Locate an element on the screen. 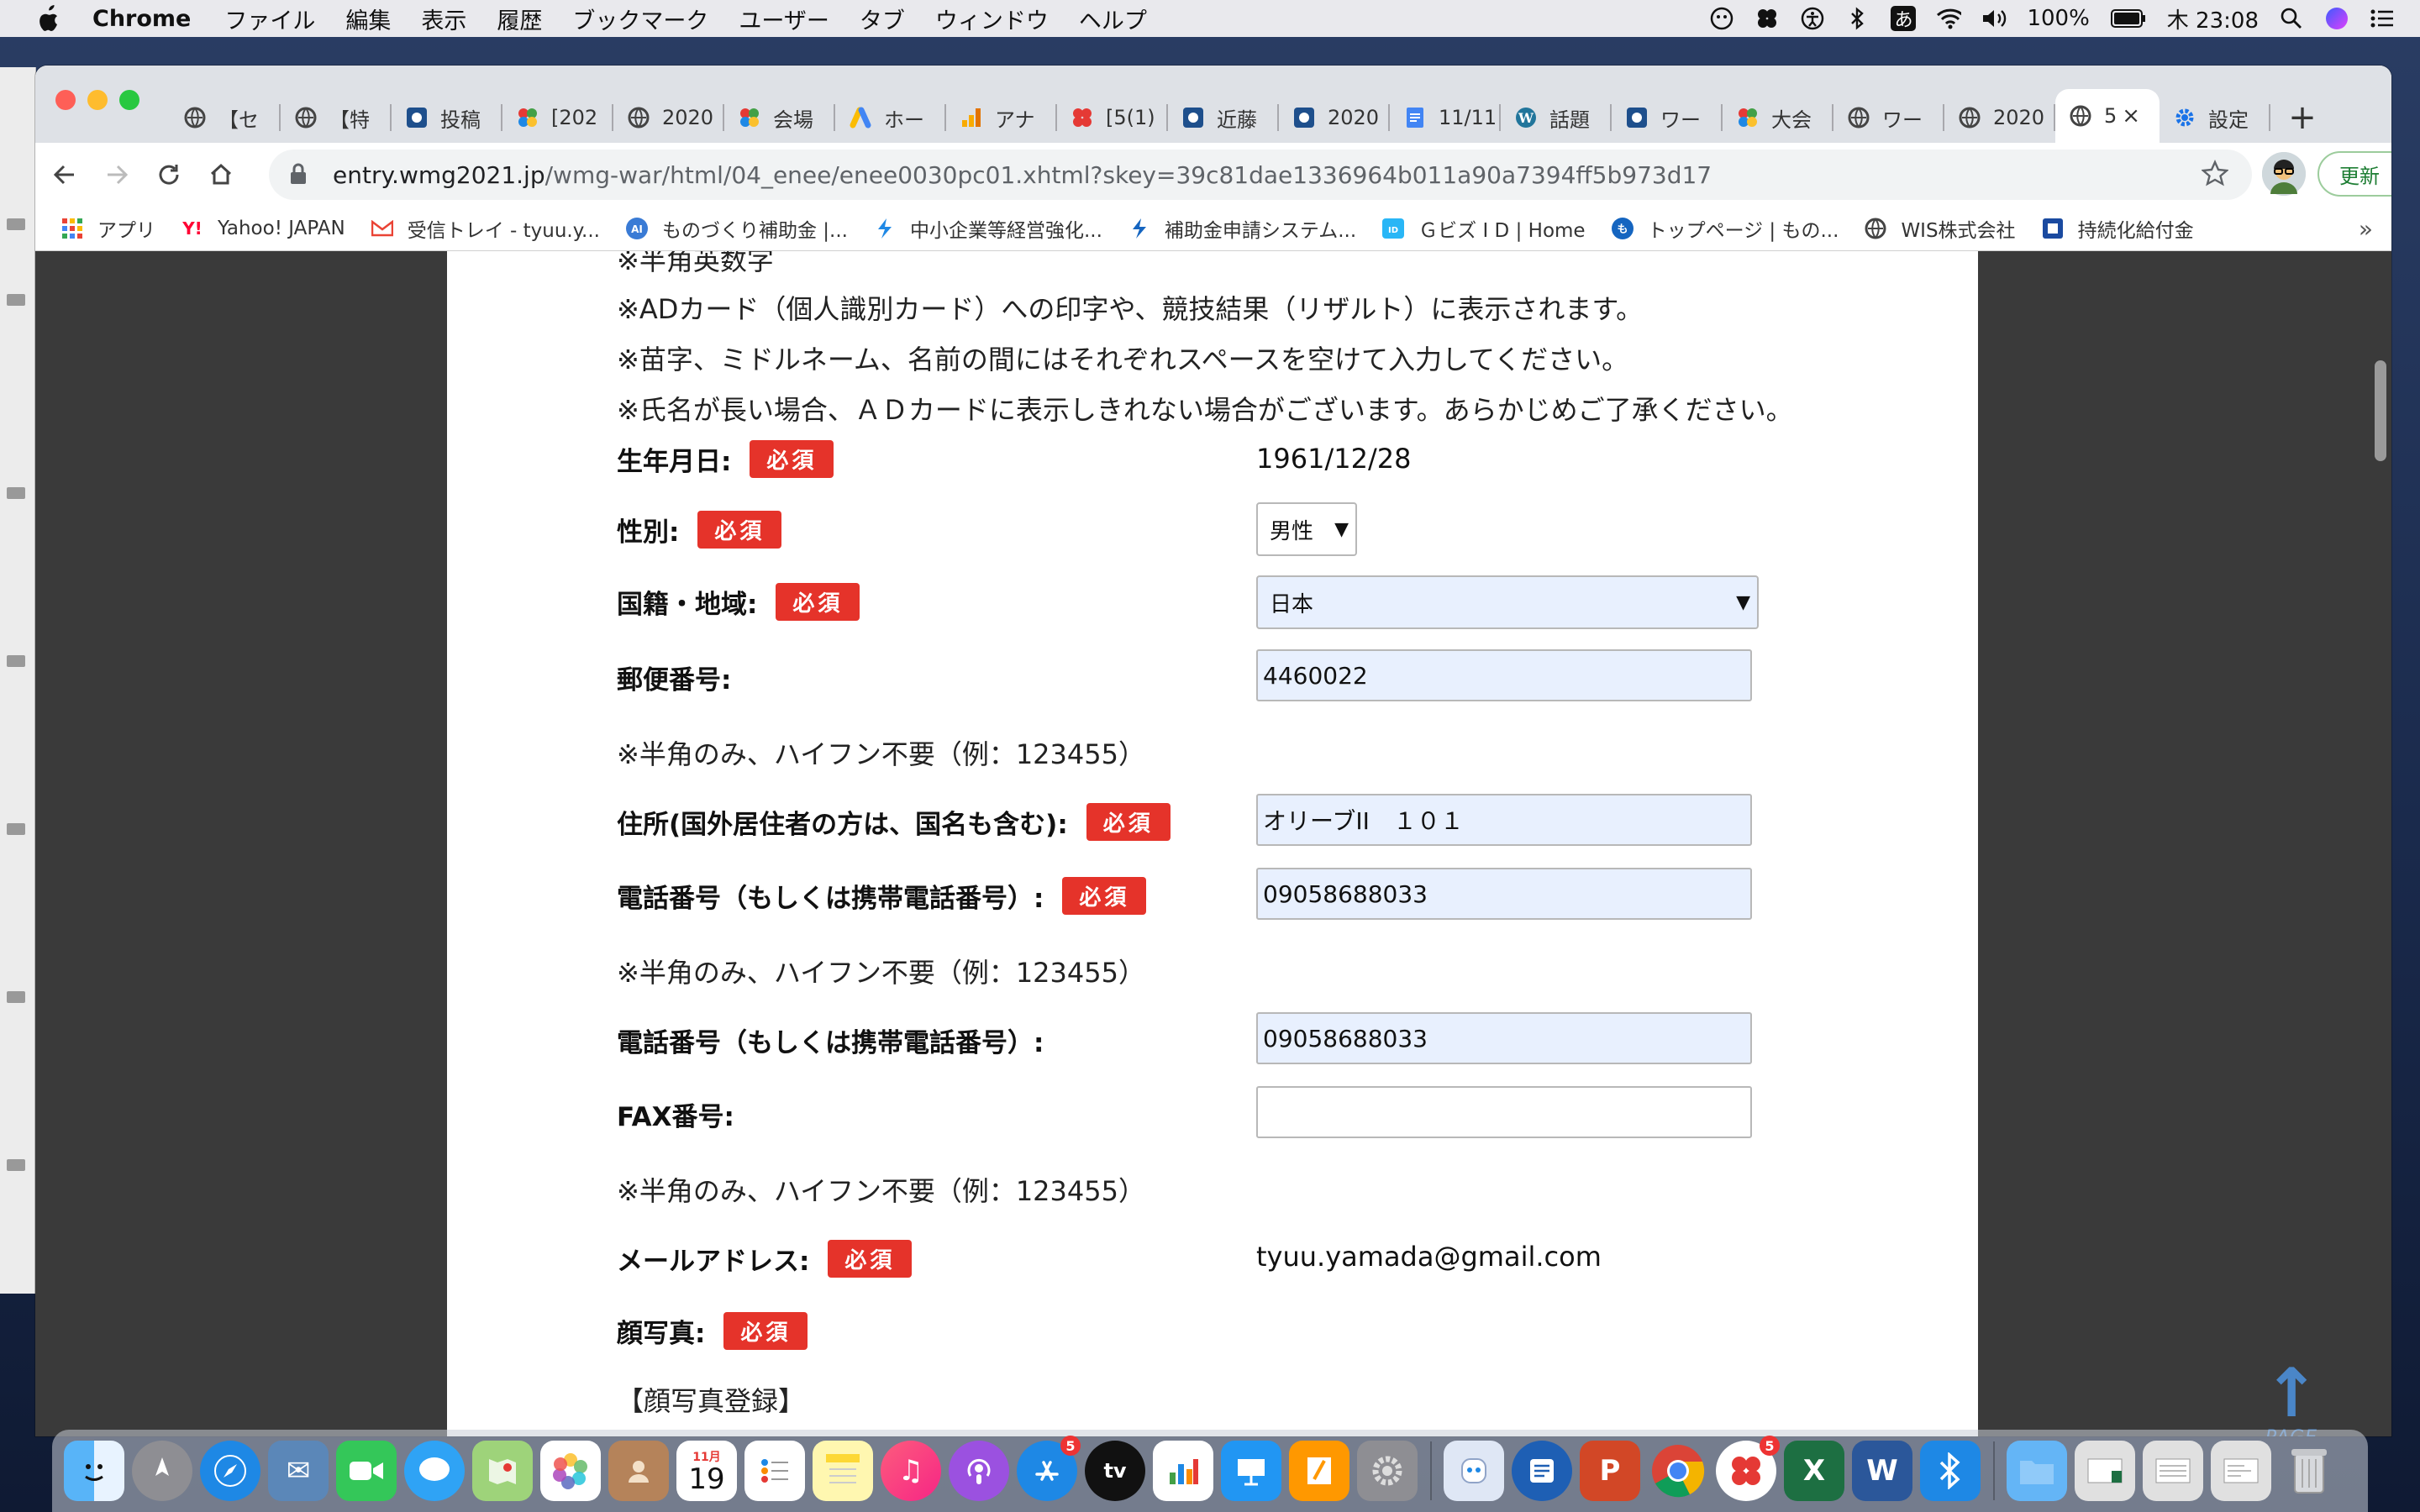 Image resolution: width=2420 pixels, height=1512 pixels. home-button is located at coordinates (221, 174).